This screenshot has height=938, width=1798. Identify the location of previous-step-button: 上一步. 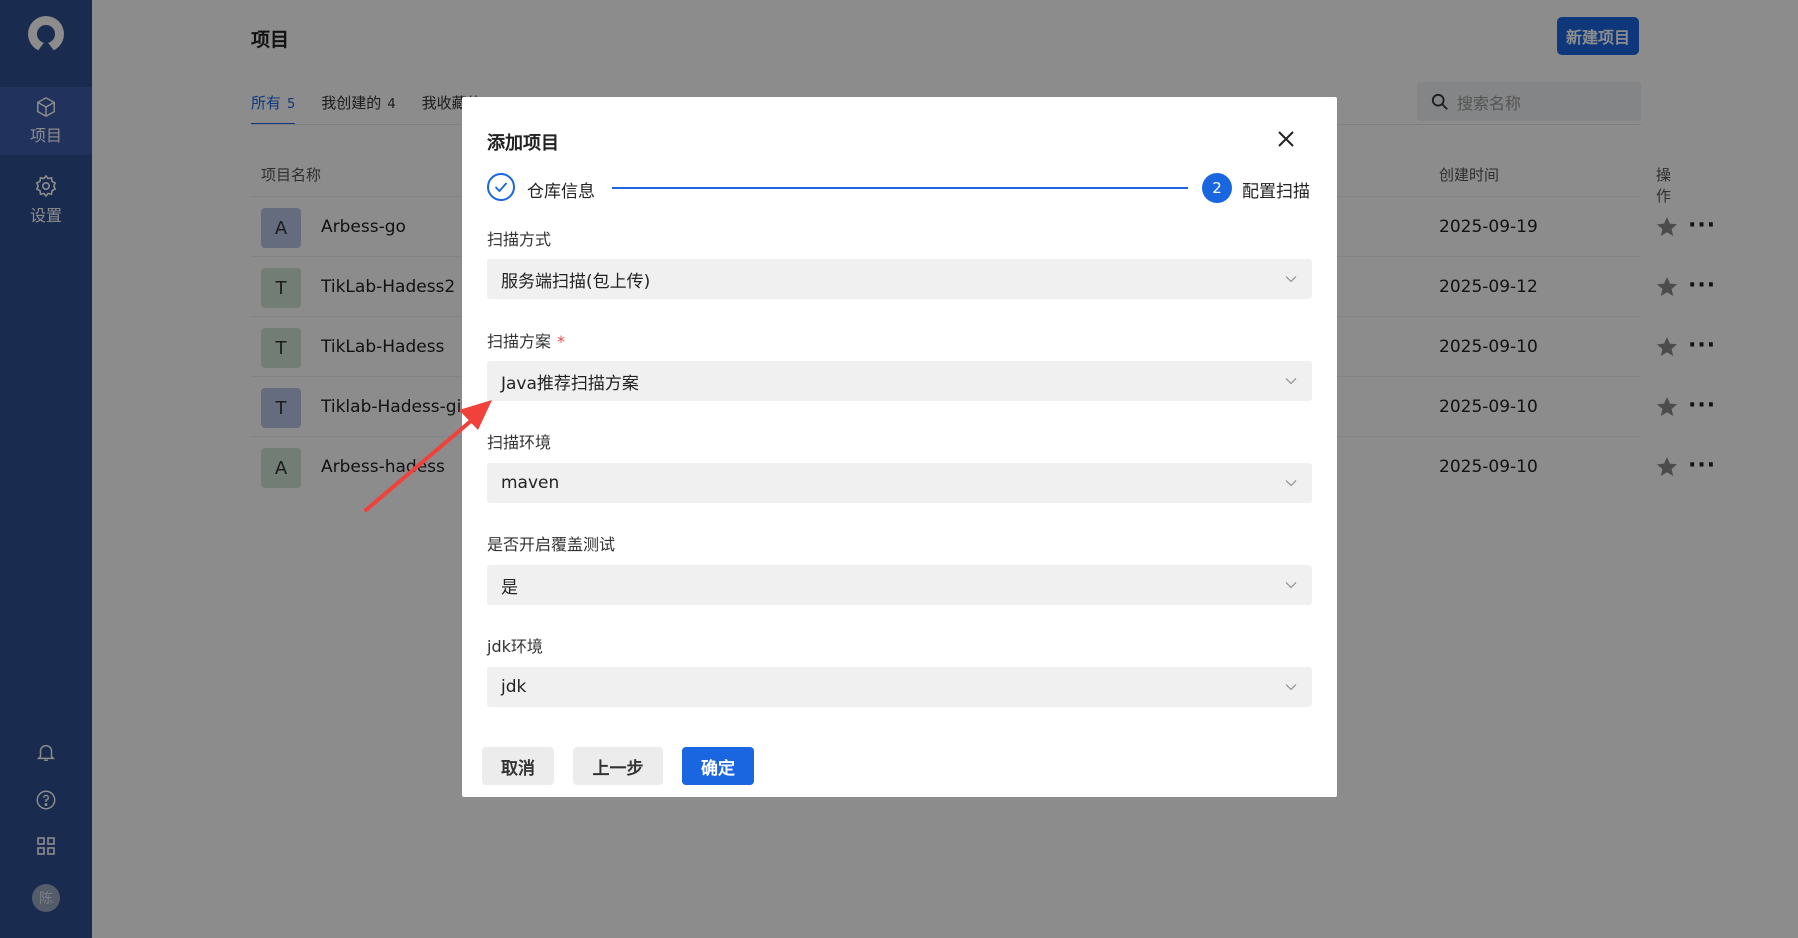
(618, 766).